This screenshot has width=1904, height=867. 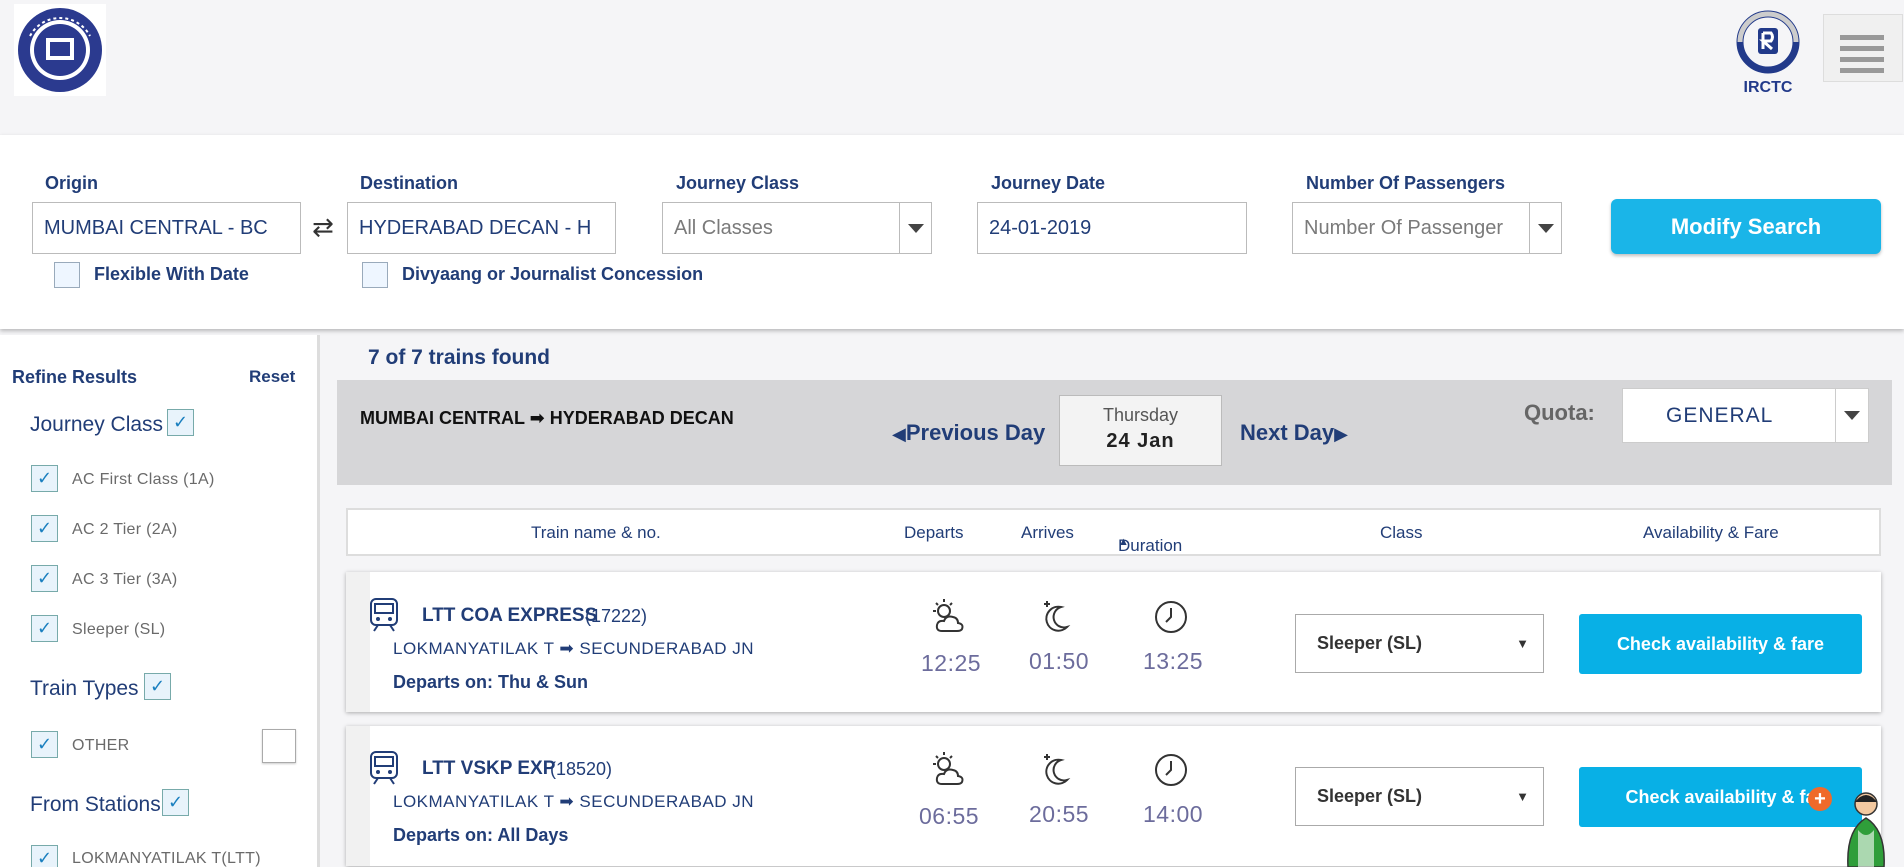 What do you see at coordinates (949, 816) in the screenshot?
I see `departs-time: 06:55` at bounding box center [949, 816].